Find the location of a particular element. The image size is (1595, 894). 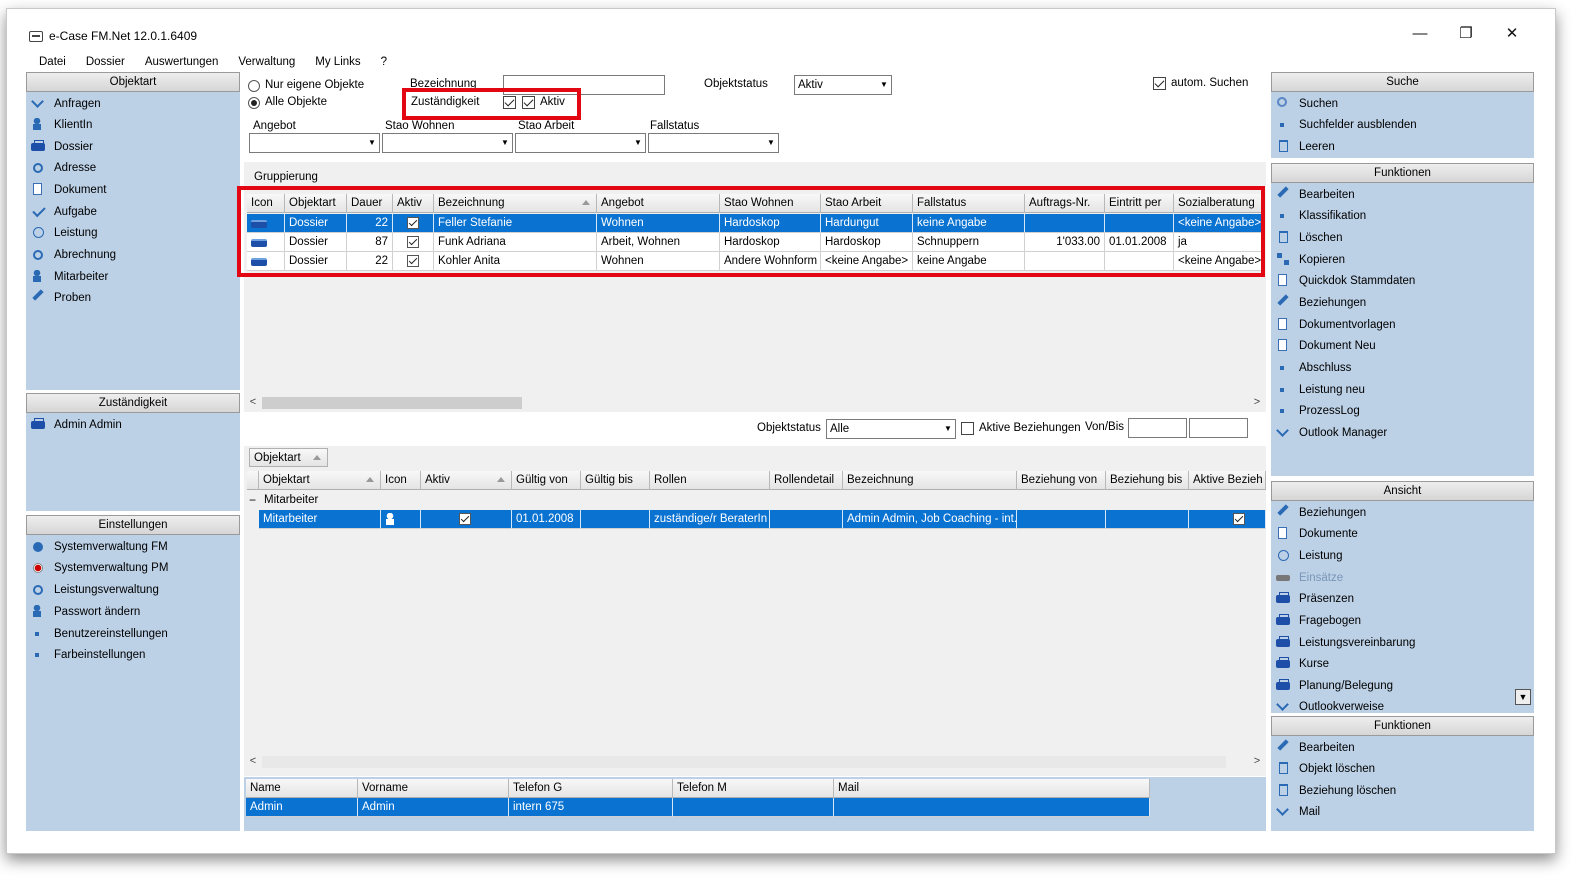

action-dokument-neu: Dokument Neu is located at coordinates (1324, 346).